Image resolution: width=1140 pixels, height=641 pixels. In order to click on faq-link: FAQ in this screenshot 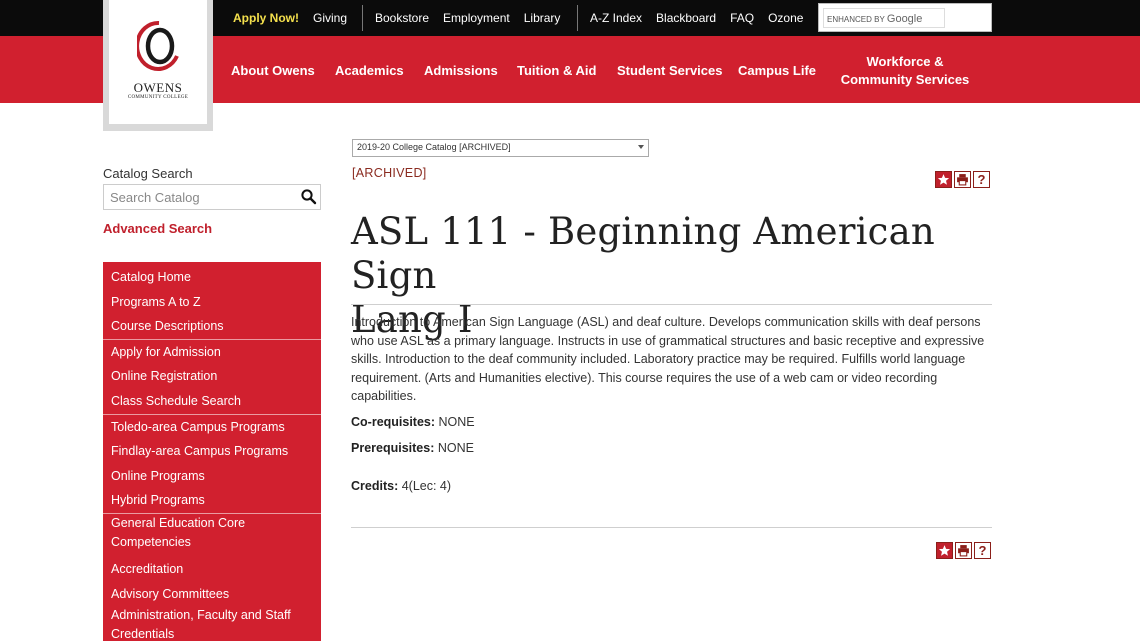, I will do `click(742, 18)`.